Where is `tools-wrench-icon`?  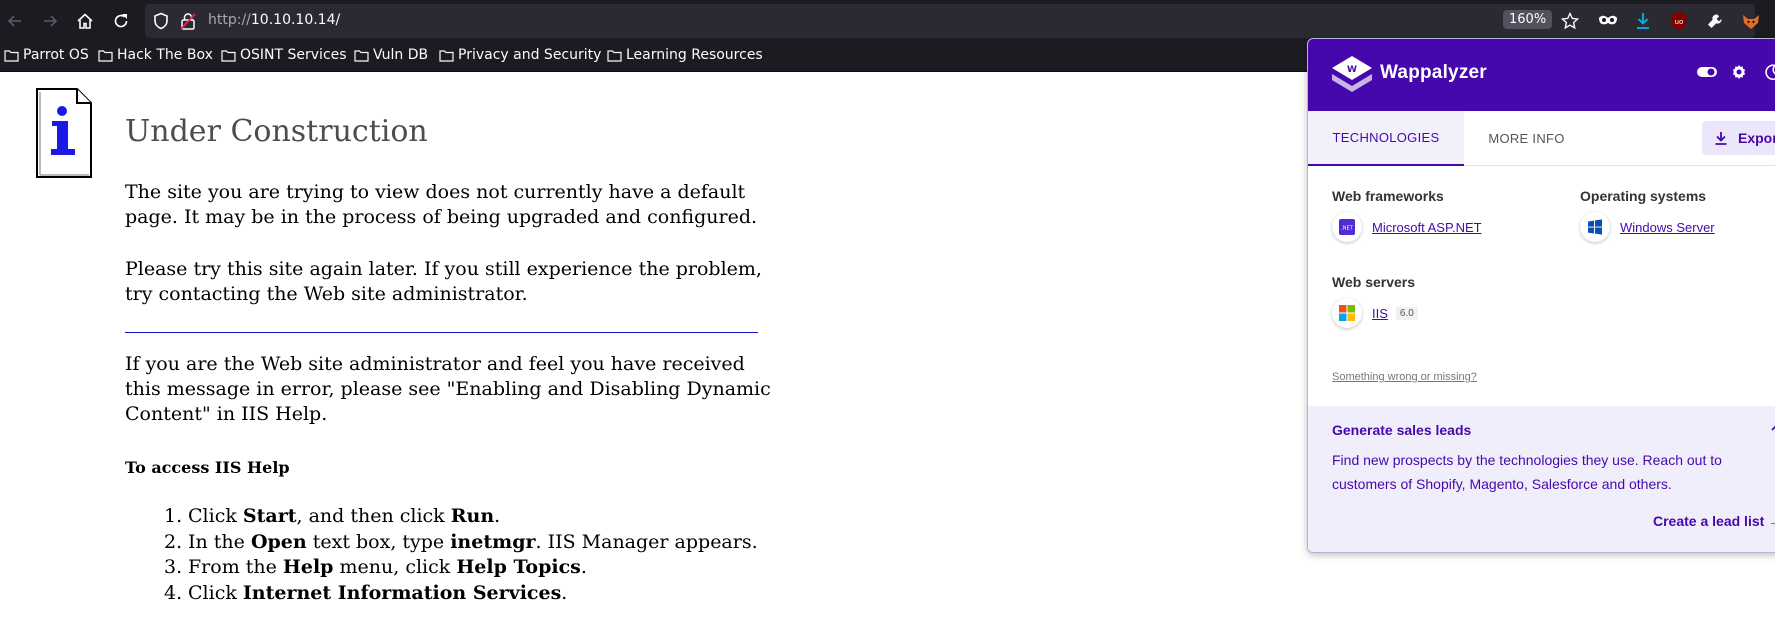
tools-wrench-icon is located at coordinates (1715, 21).